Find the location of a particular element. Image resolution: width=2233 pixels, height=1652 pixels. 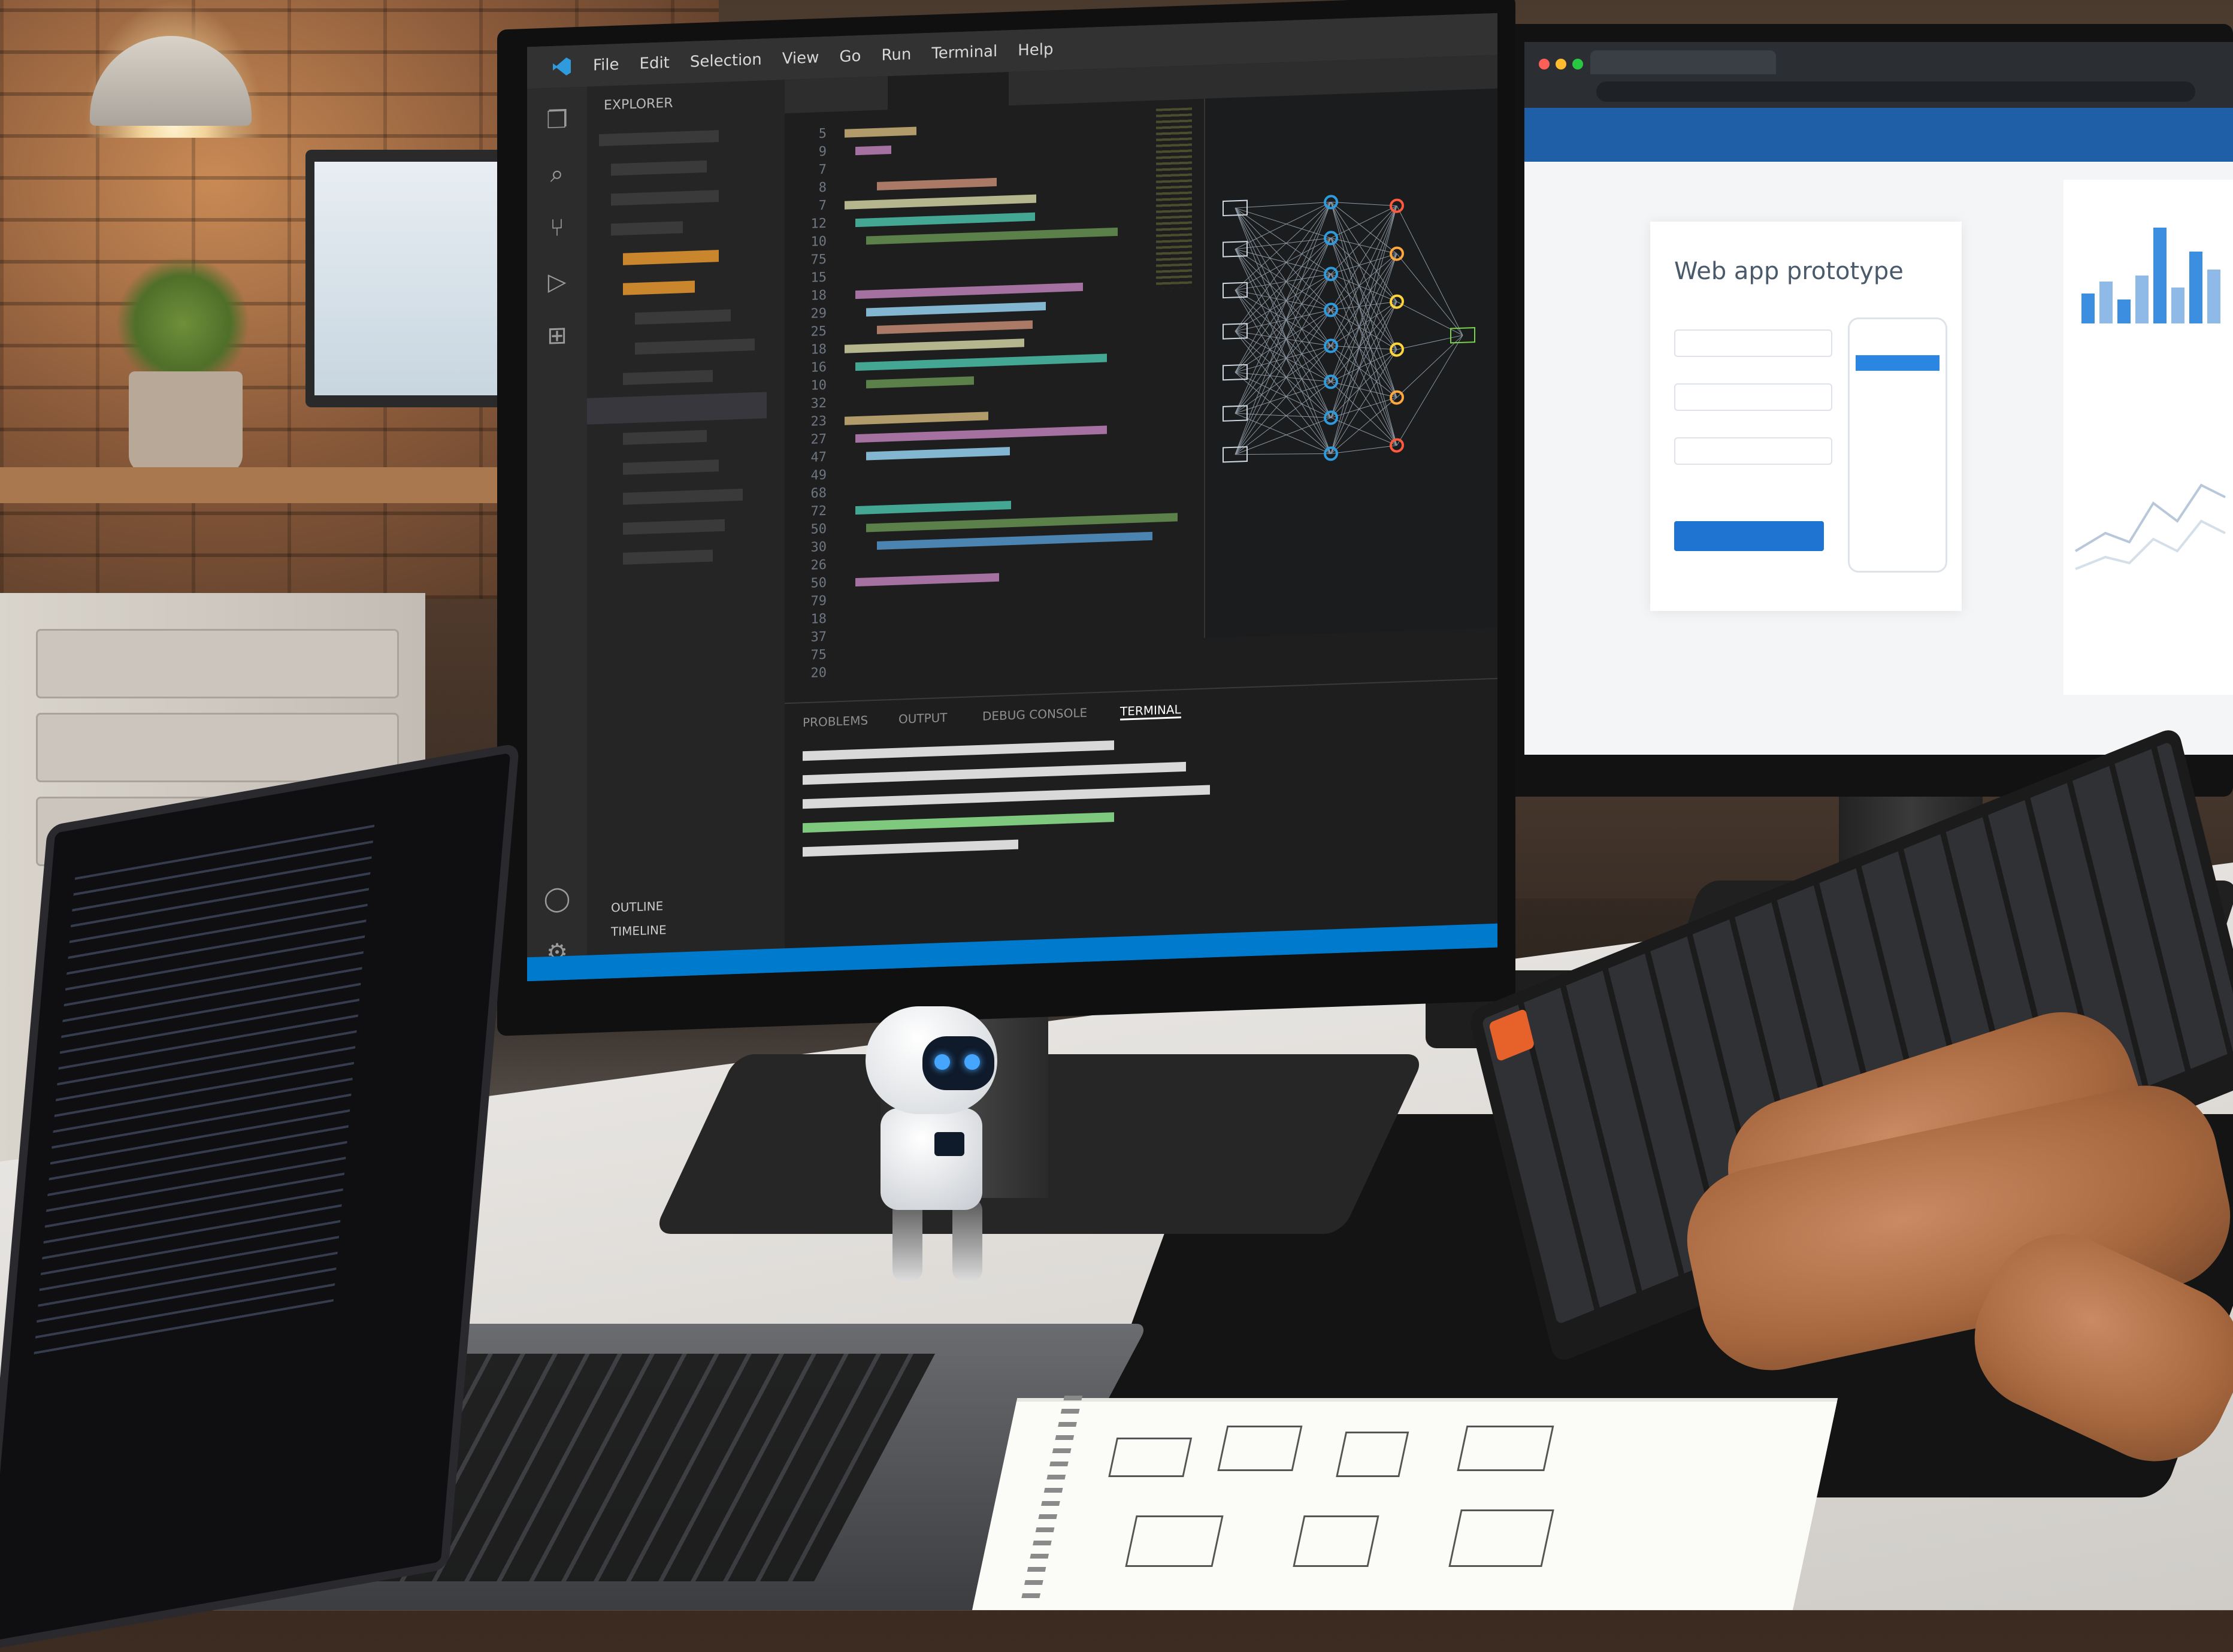

line-number: 20 is located at coordinates (818, 673).